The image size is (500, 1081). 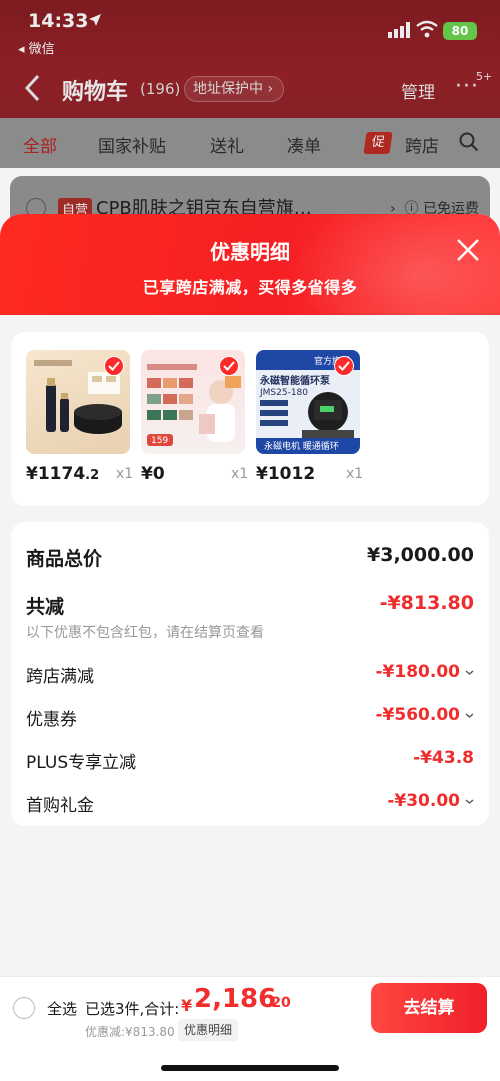 I want to click on total-amount-decimal: .20, so click(x=278, y=1003).